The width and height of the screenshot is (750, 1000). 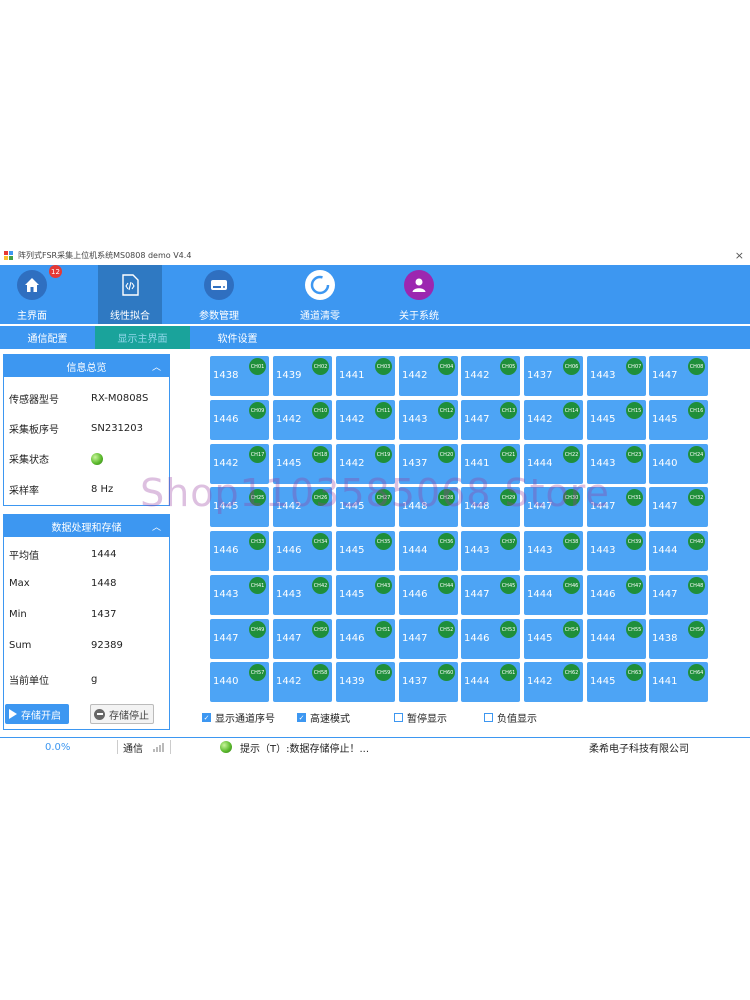 I want to click on channel-cell: 1444 CH55, so click(x=616, y=639).